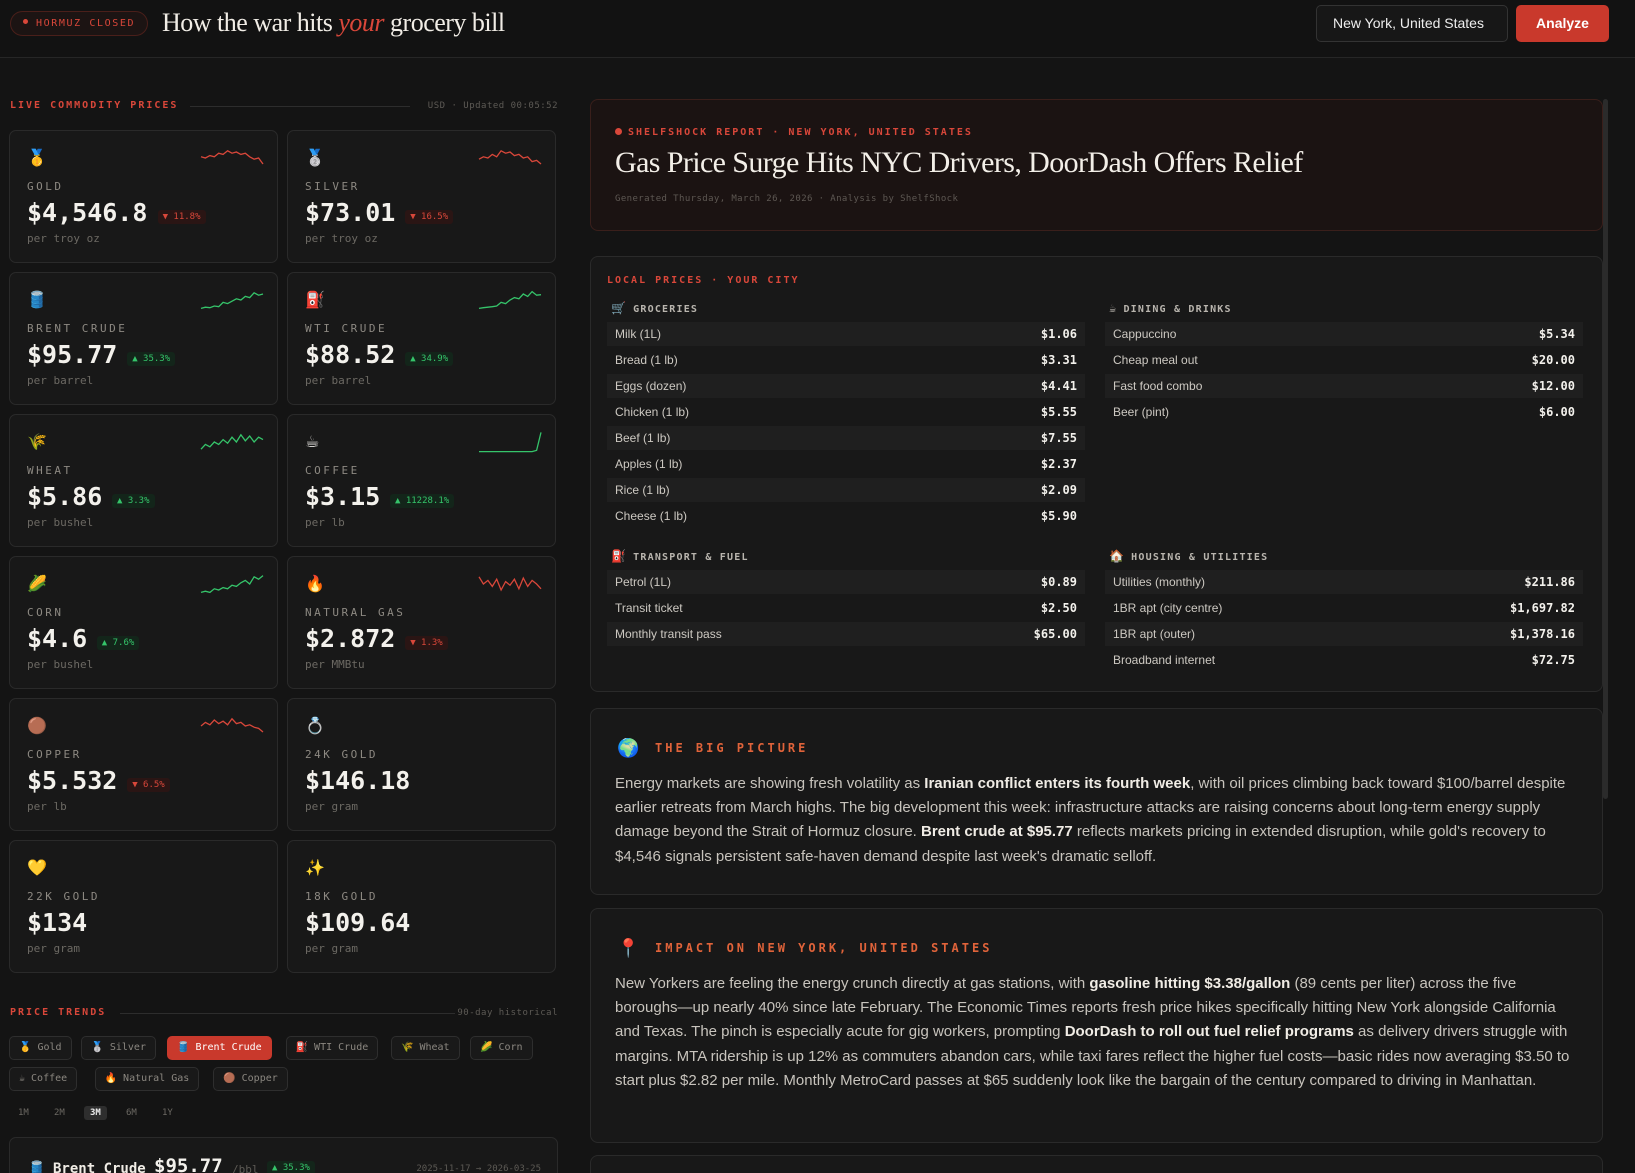 This screenshot has width=1635, height=1173. Describe the element at coordinates (358, 922) in the screenshot. I see `commodity-price: $109.64` at that location.